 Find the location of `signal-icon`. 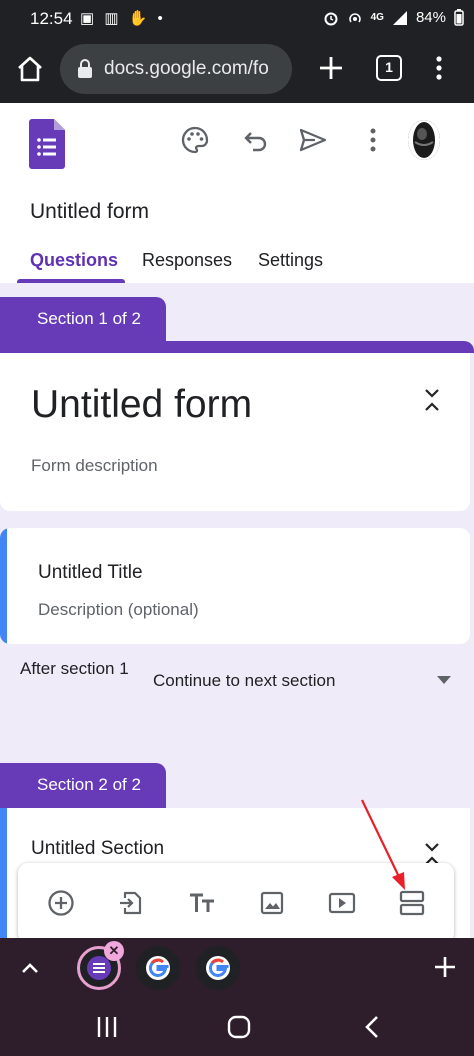

signal-icon is located at coordinates (399, 17).